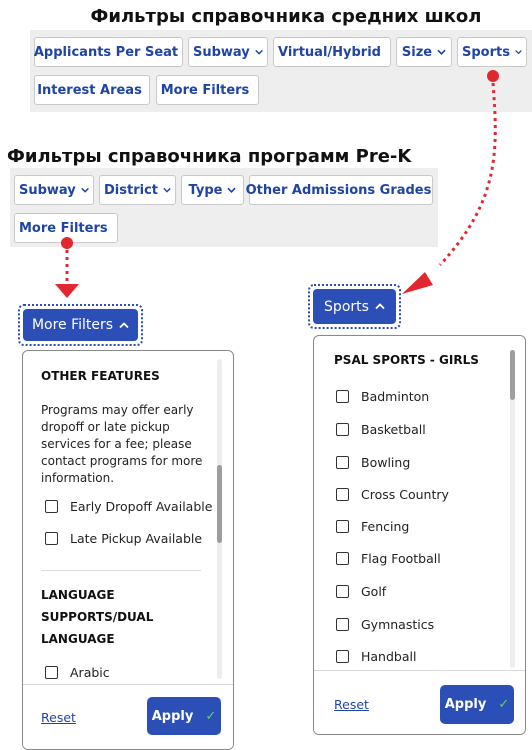 The height and width of the screenshot is (750, 532). I want to click on option-late-pickup: Late Pickup Available, so click(123, 538).